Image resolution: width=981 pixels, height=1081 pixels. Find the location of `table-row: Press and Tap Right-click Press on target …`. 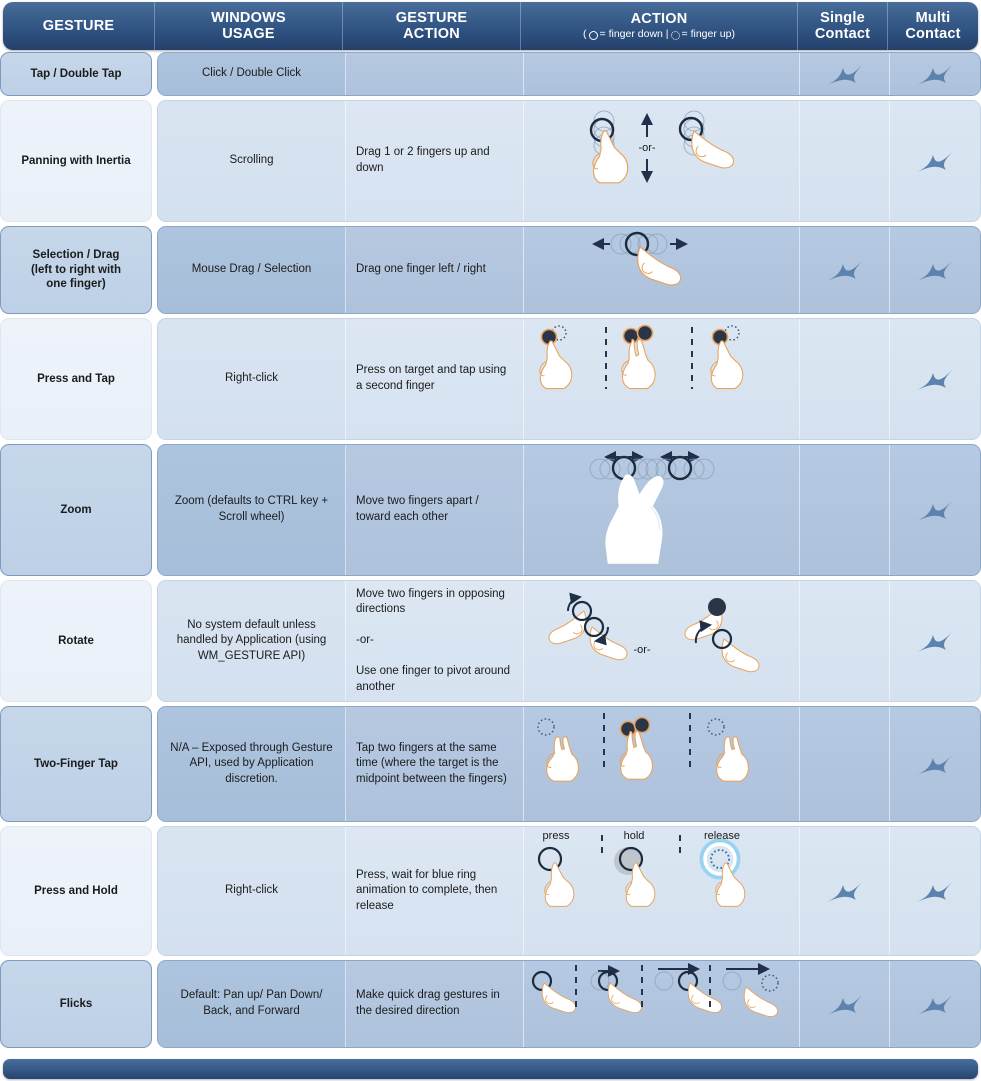

table-row: Press and Tap Right-click Press on target … is located at coordinates (490, 379).